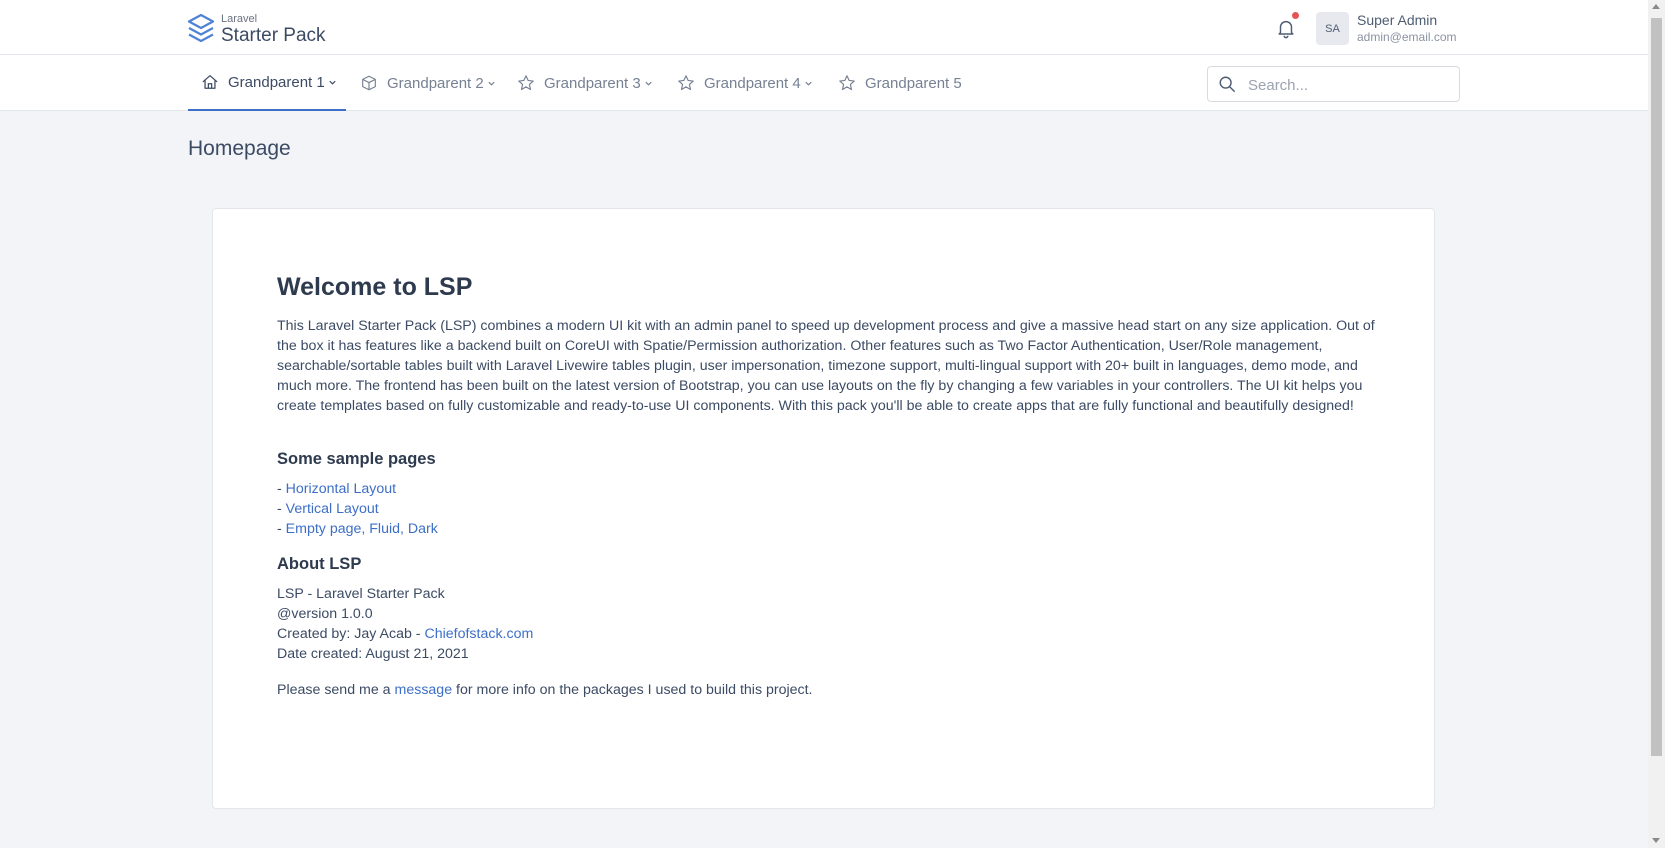 The height and width of the screenshot is (848, 1665). Describe the element at coordinates (827, 529) in the screenshot. I see `list-item: - Empty page, Fluid, Dark` at that location.